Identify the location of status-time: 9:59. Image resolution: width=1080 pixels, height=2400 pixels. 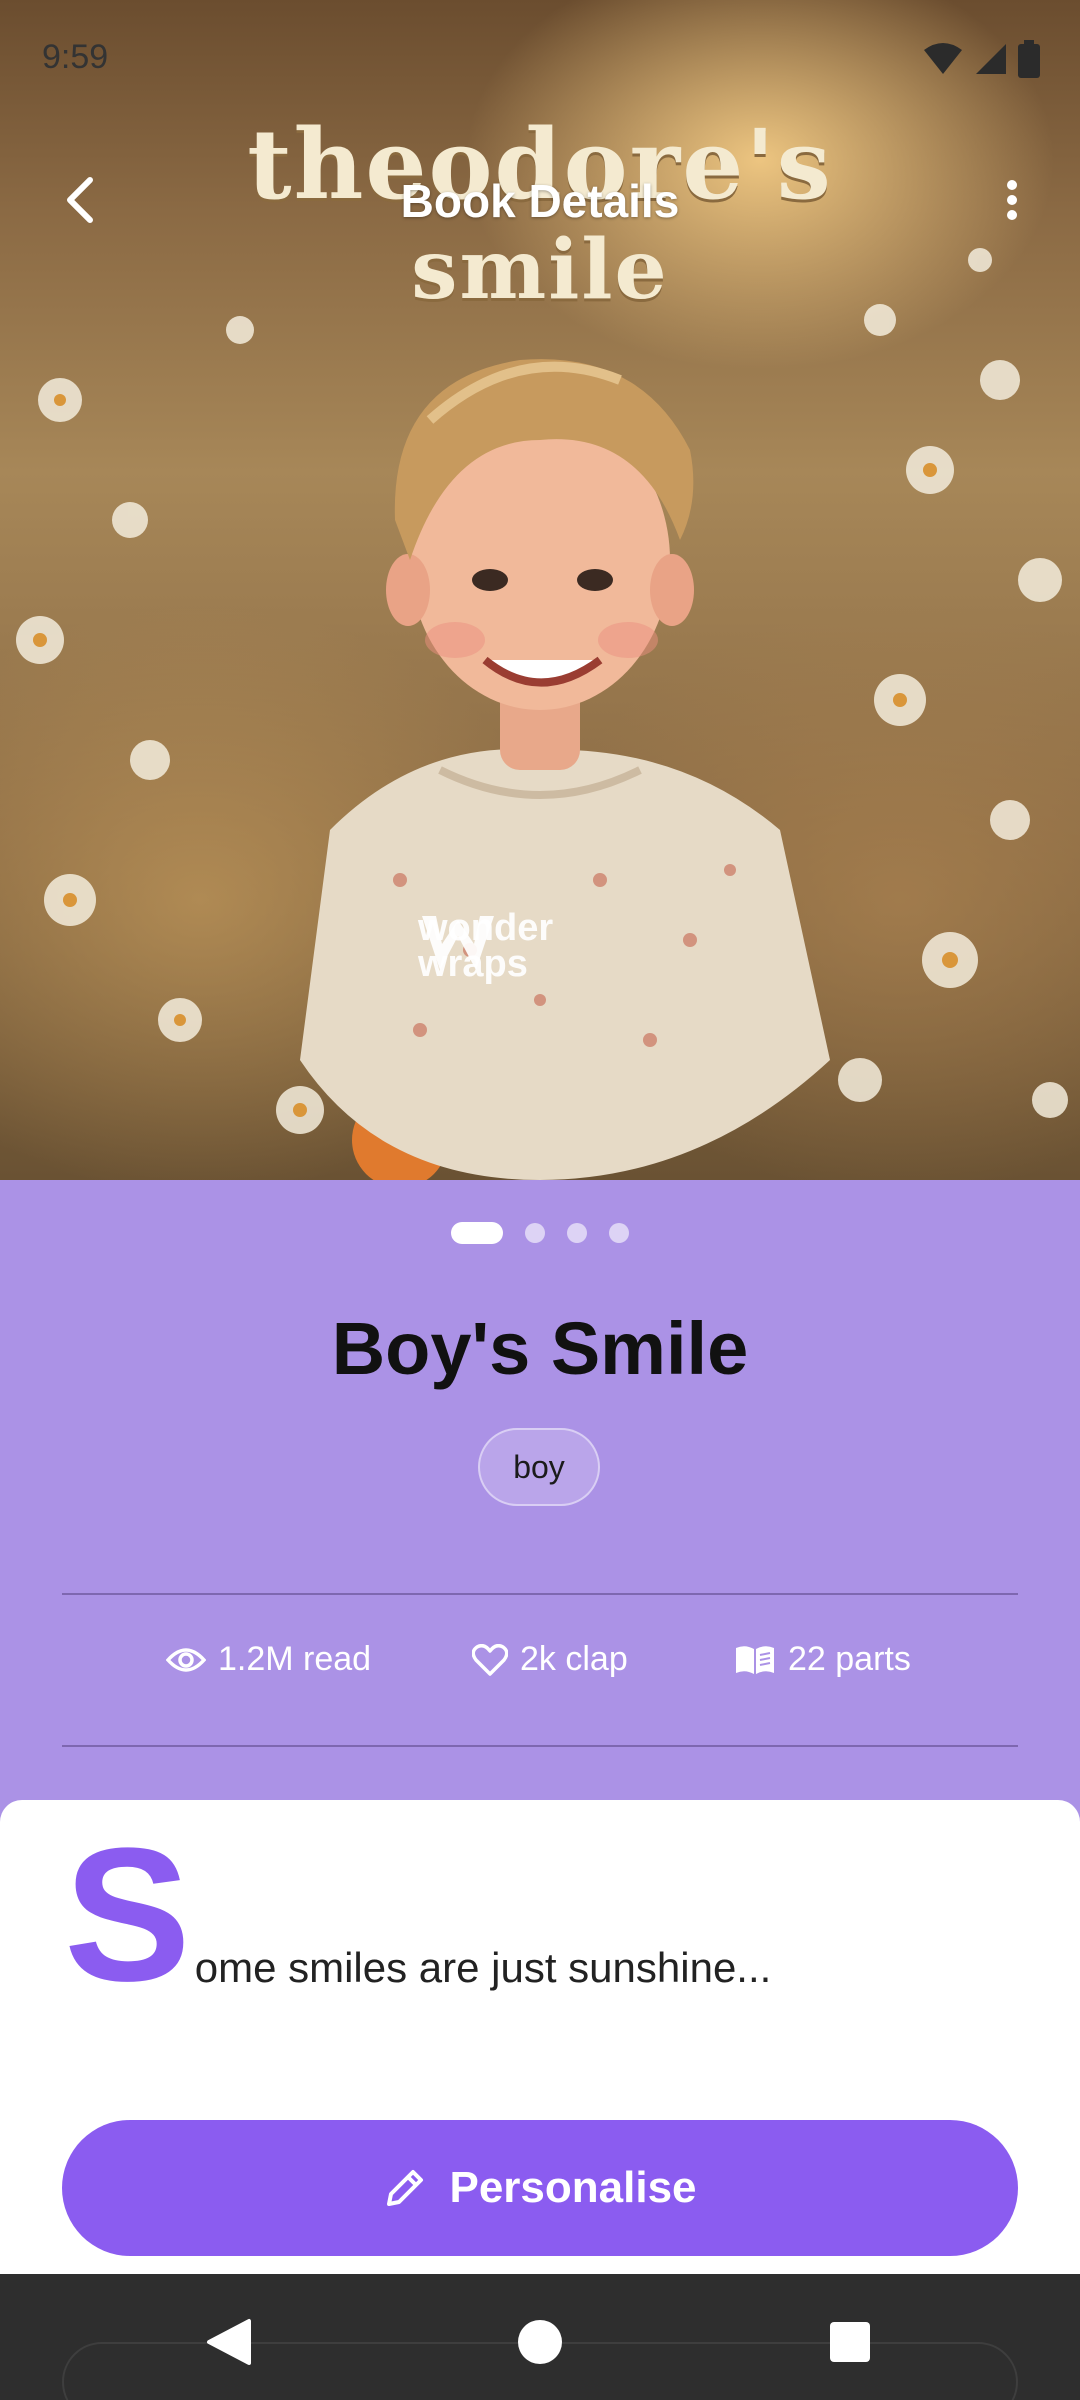
(75, 57).